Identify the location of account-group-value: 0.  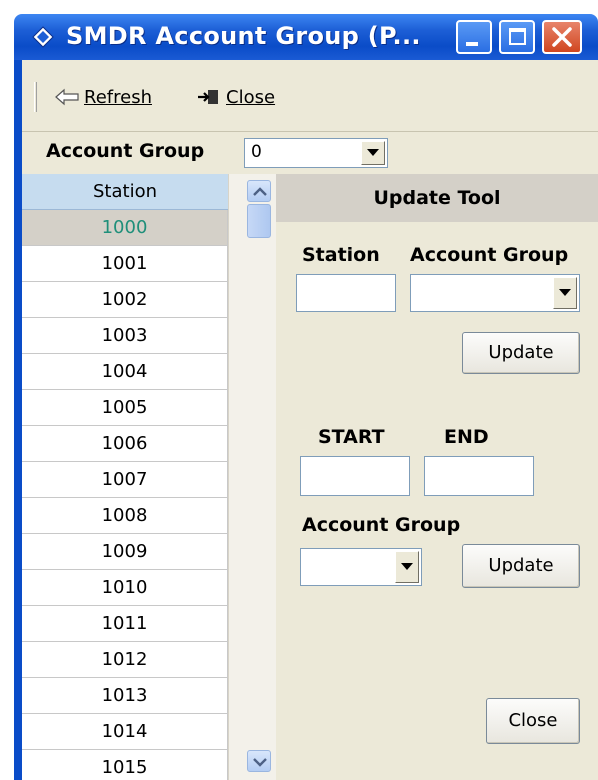
(256, 152).